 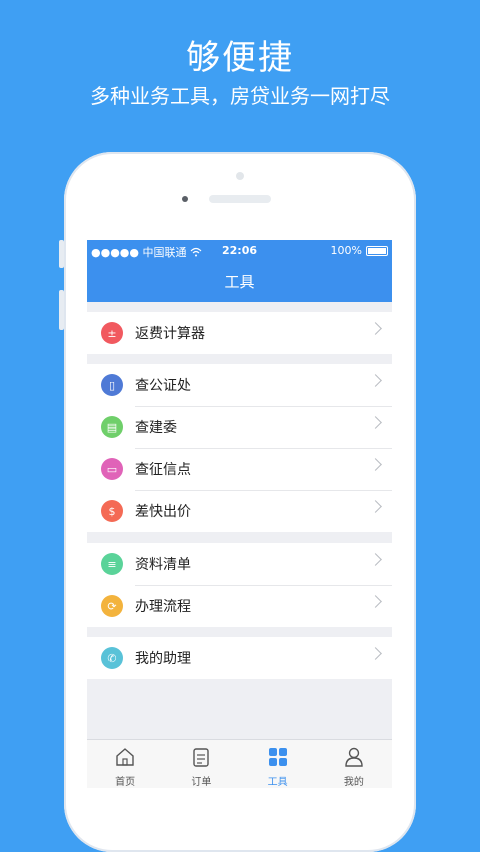 What do you see at coordinates (240, 58) in the screenshot?
I see `promo-headline: 够便捷` at bounding box center [240, 58].